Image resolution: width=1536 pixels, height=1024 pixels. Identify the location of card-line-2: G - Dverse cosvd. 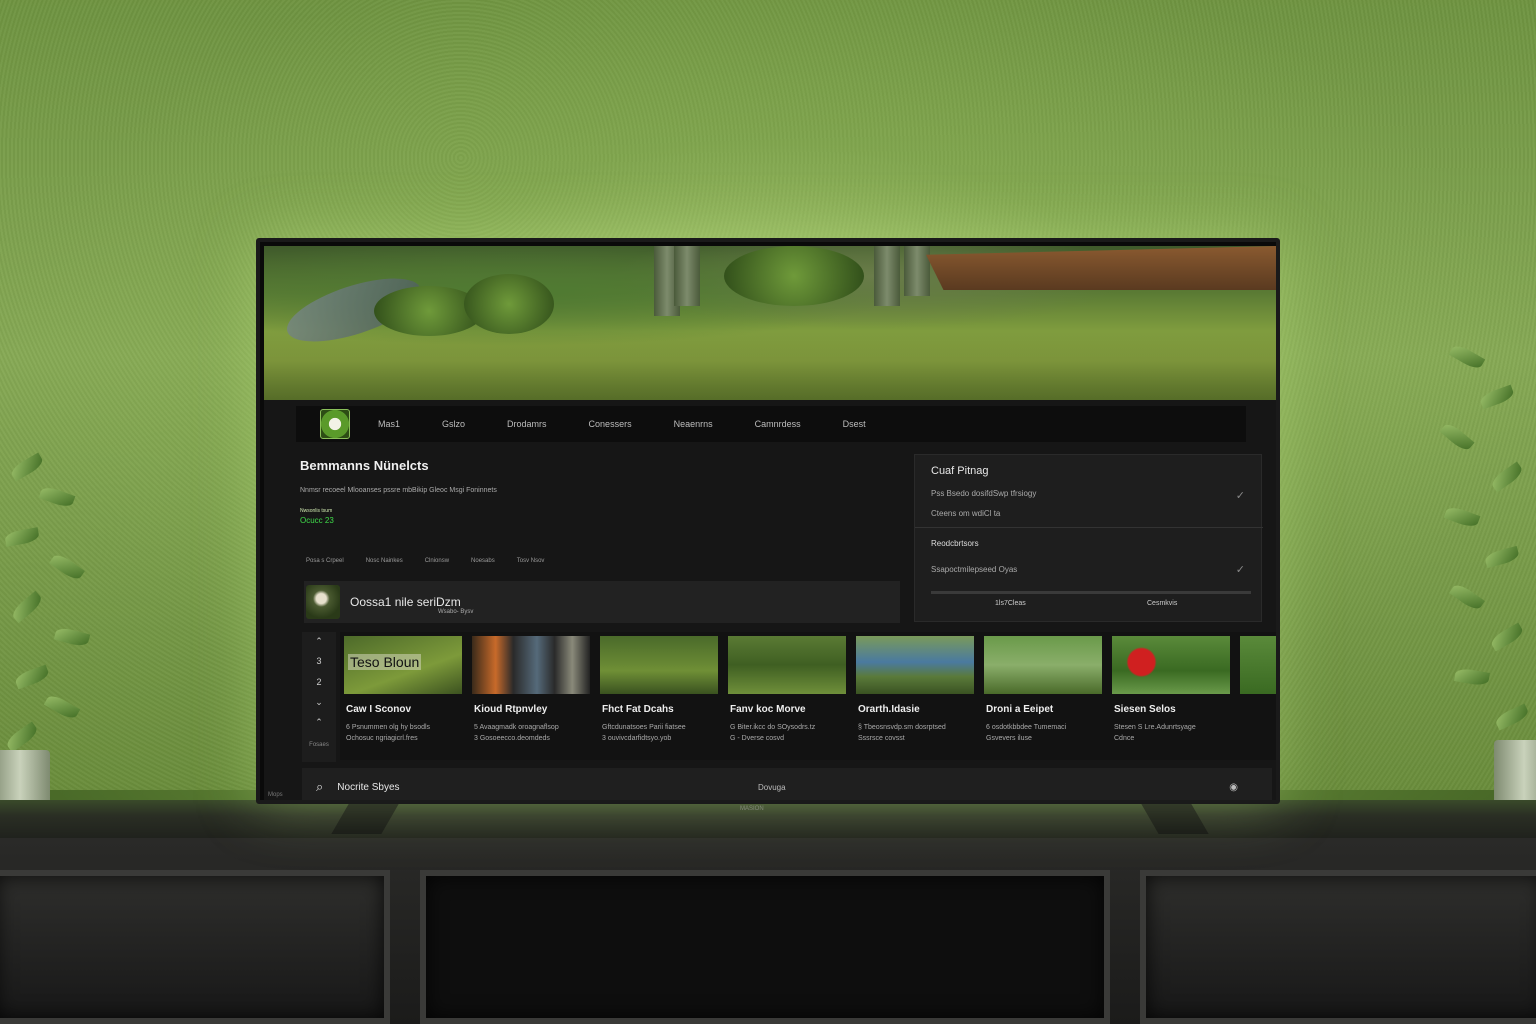
(757, 738).